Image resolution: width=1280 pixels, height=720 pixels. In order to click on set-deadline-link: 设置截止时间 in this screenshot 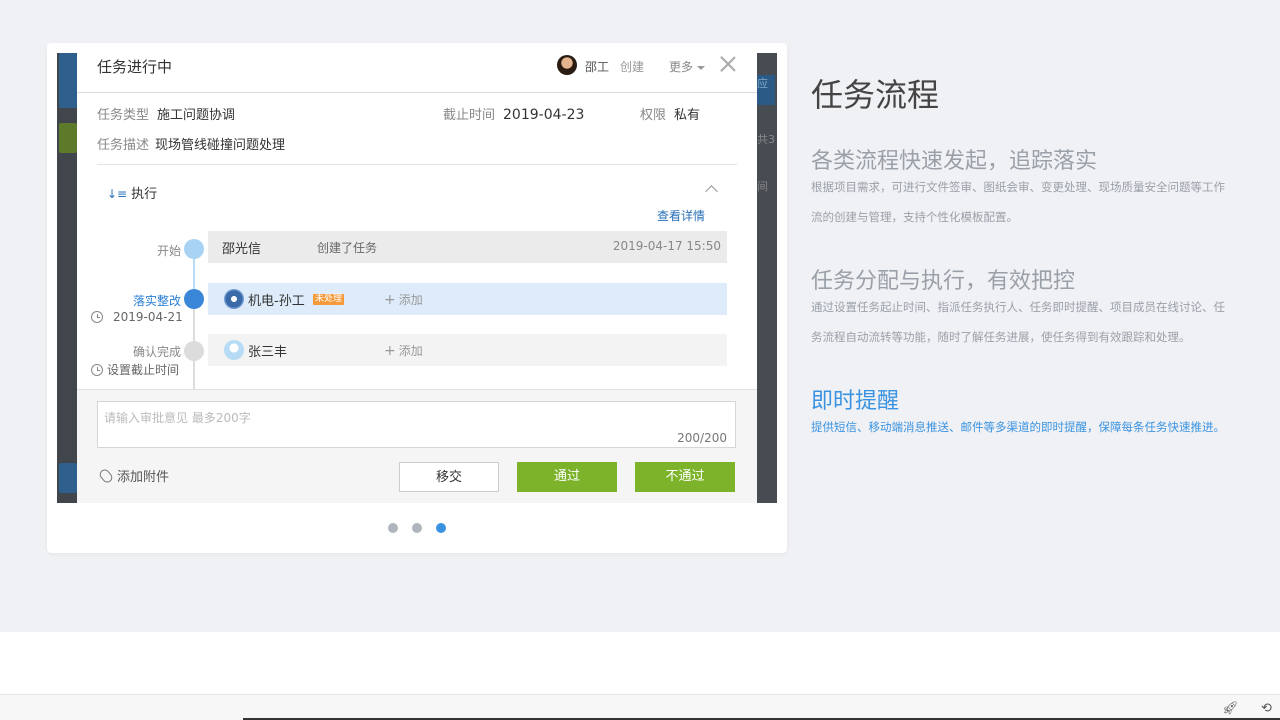, I will do `click(135, 369)`.